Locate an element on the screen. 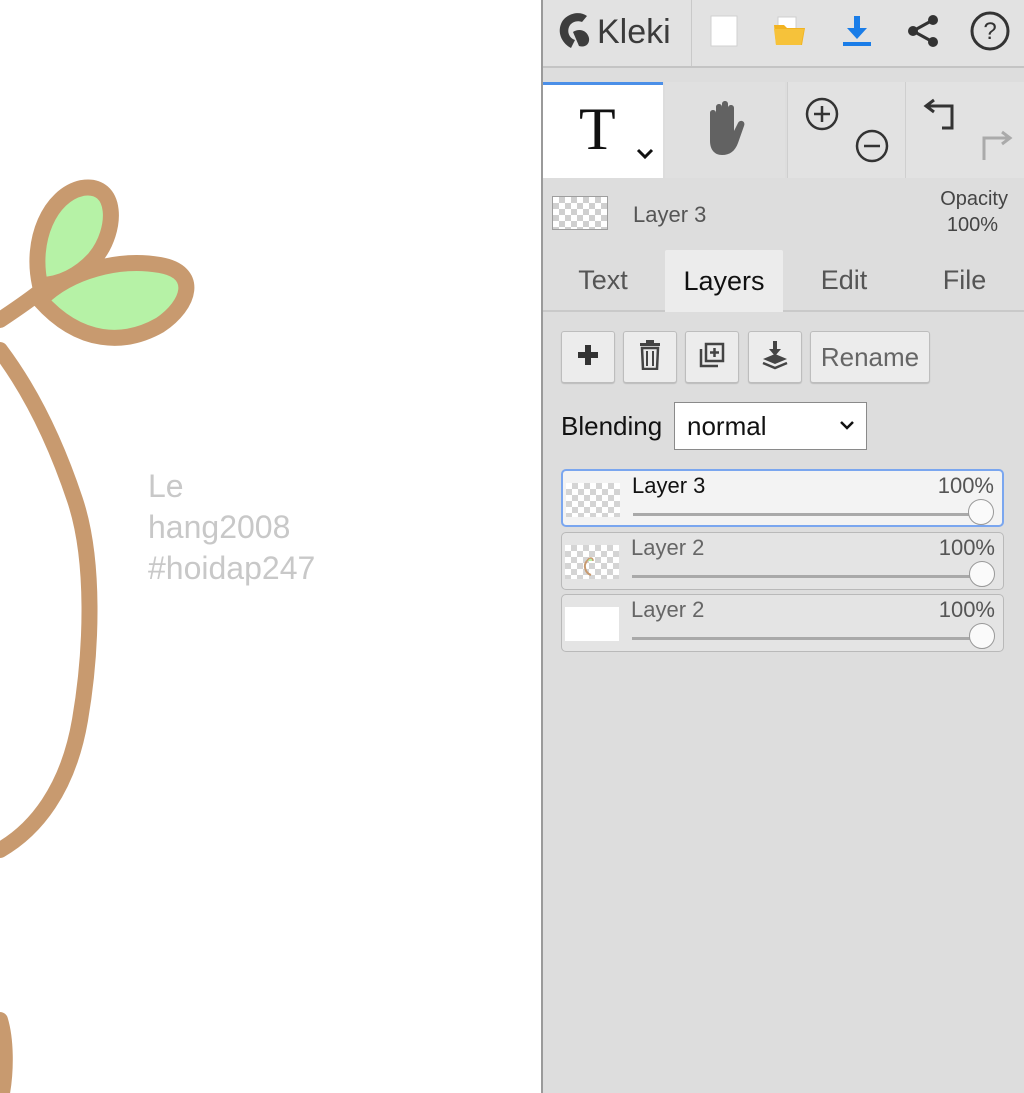 Image resolution: width=1024 pixels, height=1093 pixels. merge-down-icon is located at coordinates (775, 357).